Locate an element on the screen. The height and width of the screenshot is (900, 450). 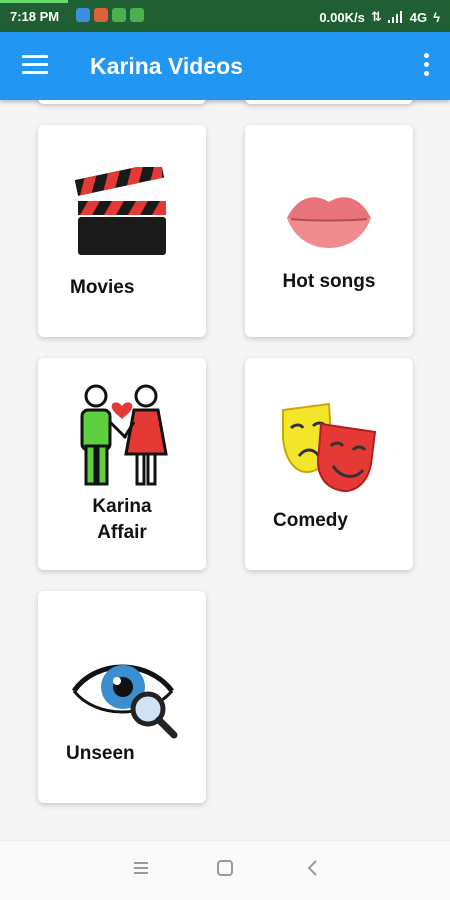
hamburger-menu-icon is located at coordinates (35, 65).